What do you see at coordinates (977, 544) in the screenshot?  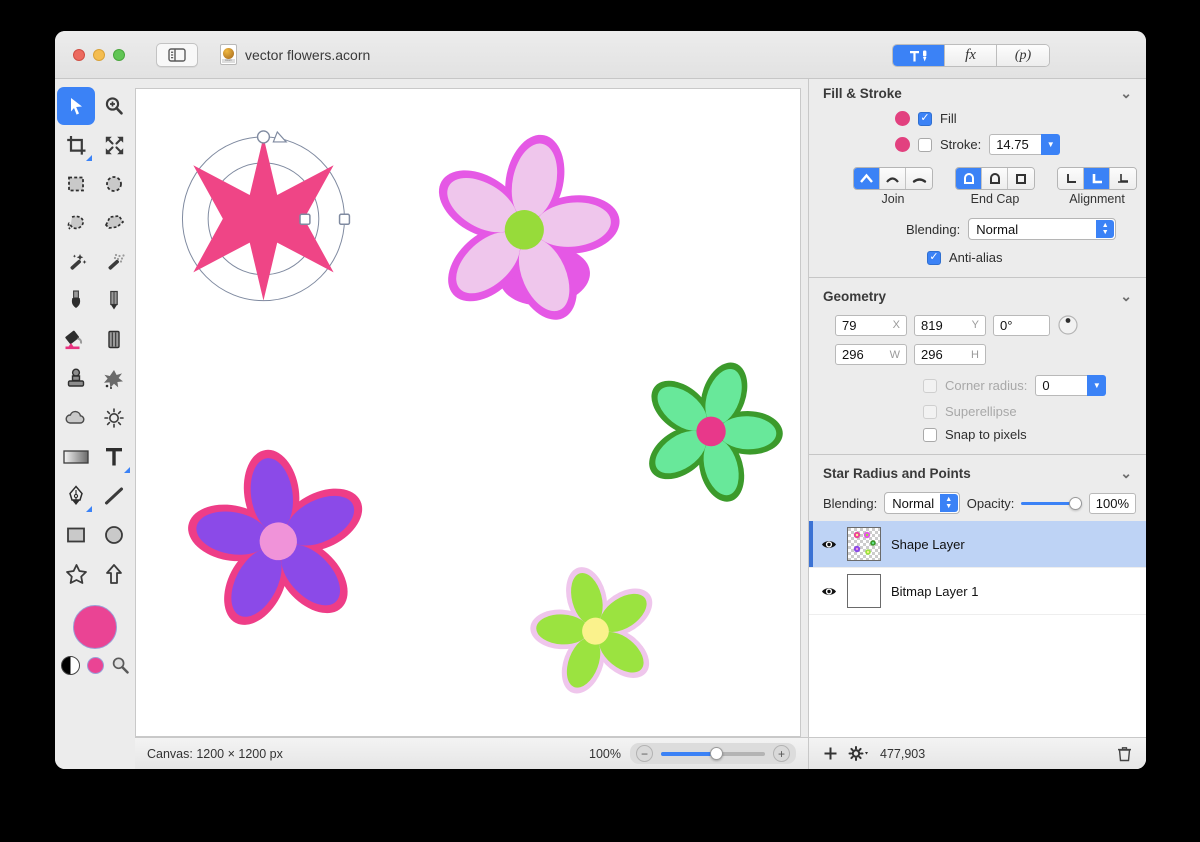 I see `layer-row-shape: Shape Layer` at bounding box center [977, 544].